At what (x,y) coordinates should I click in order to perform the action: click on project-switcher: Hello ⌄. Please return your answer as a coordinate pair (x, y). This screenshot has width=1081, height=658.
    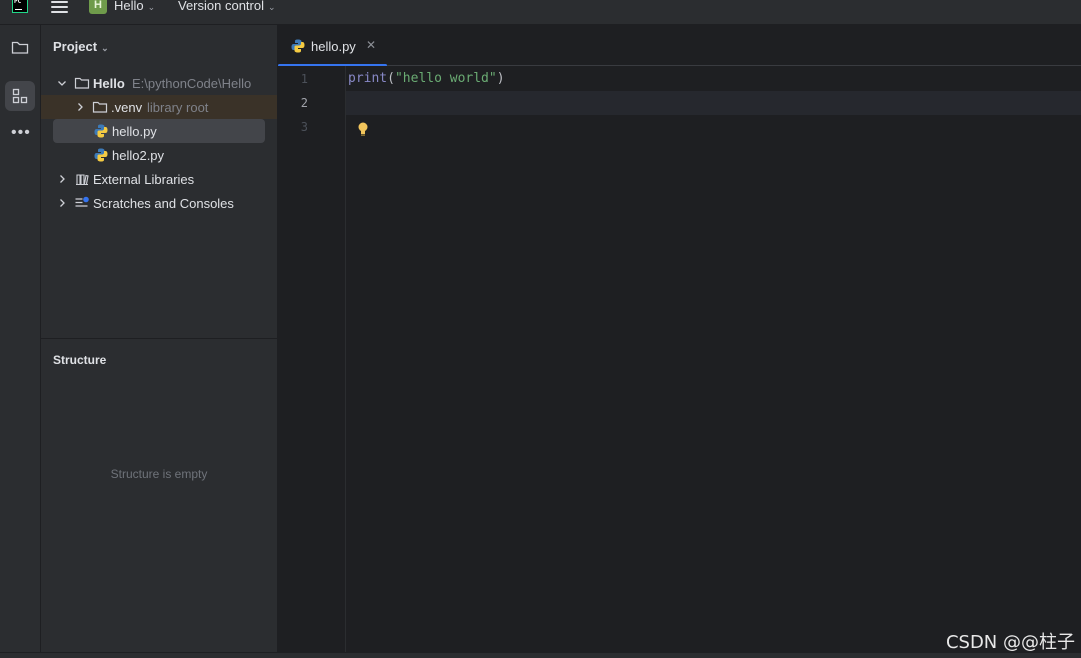
    Looking at the image, I should click on (134, 6).